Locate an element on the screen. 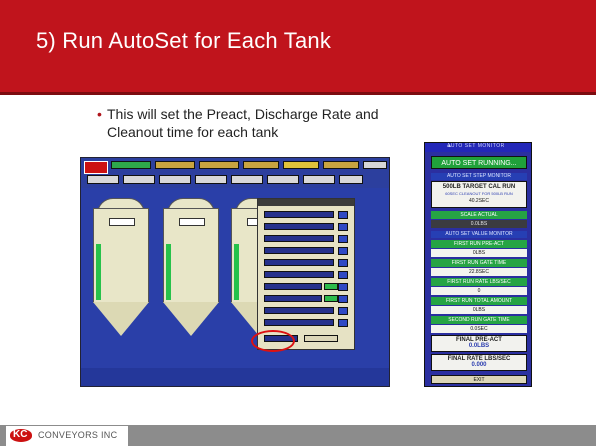  monitor-row-label: FIRST RUN GATE TIME is located at coordinates (479, 263).